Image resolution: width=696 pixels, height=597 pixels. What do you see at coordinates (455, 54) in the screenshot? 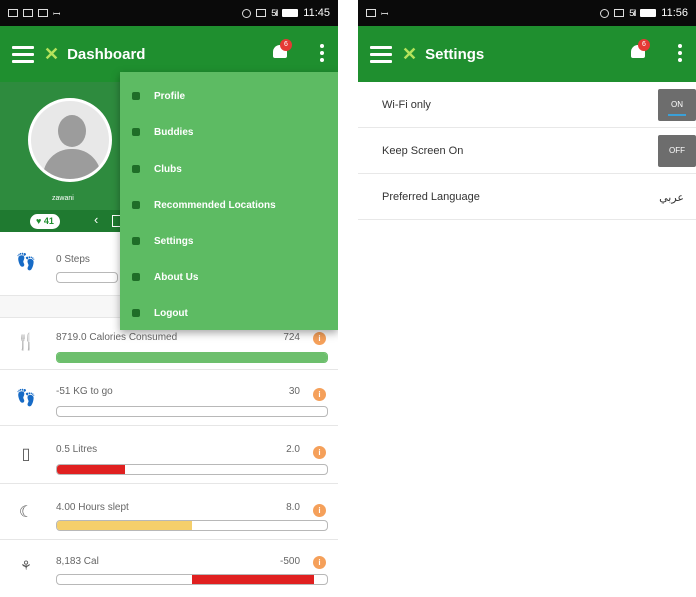
I see `page-title: Settings` at bounding box center [455, 54].